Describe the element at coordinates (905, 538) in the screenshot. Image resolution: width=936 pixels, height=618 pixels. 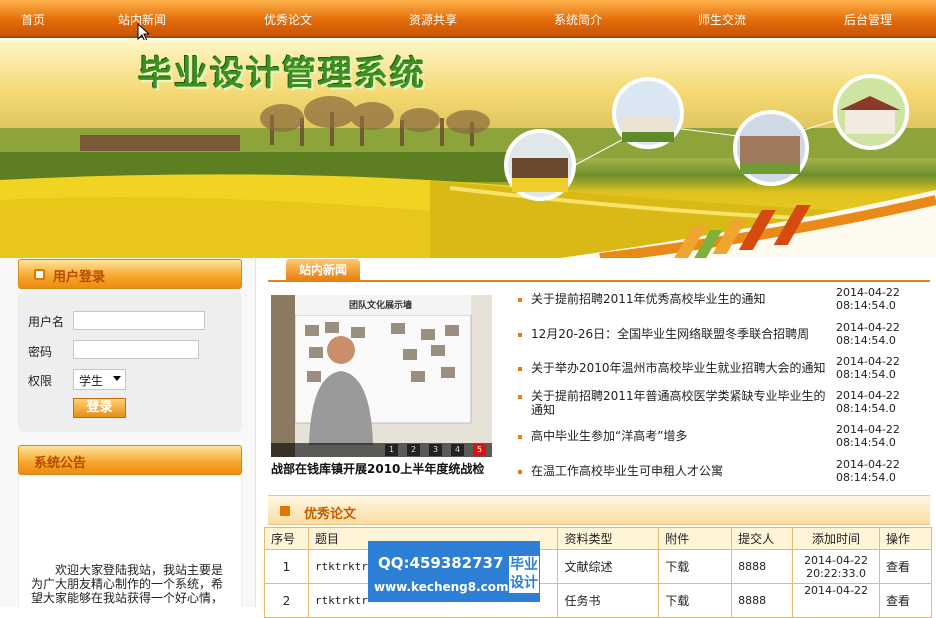
I see `col-header-op: 操作` at that location.